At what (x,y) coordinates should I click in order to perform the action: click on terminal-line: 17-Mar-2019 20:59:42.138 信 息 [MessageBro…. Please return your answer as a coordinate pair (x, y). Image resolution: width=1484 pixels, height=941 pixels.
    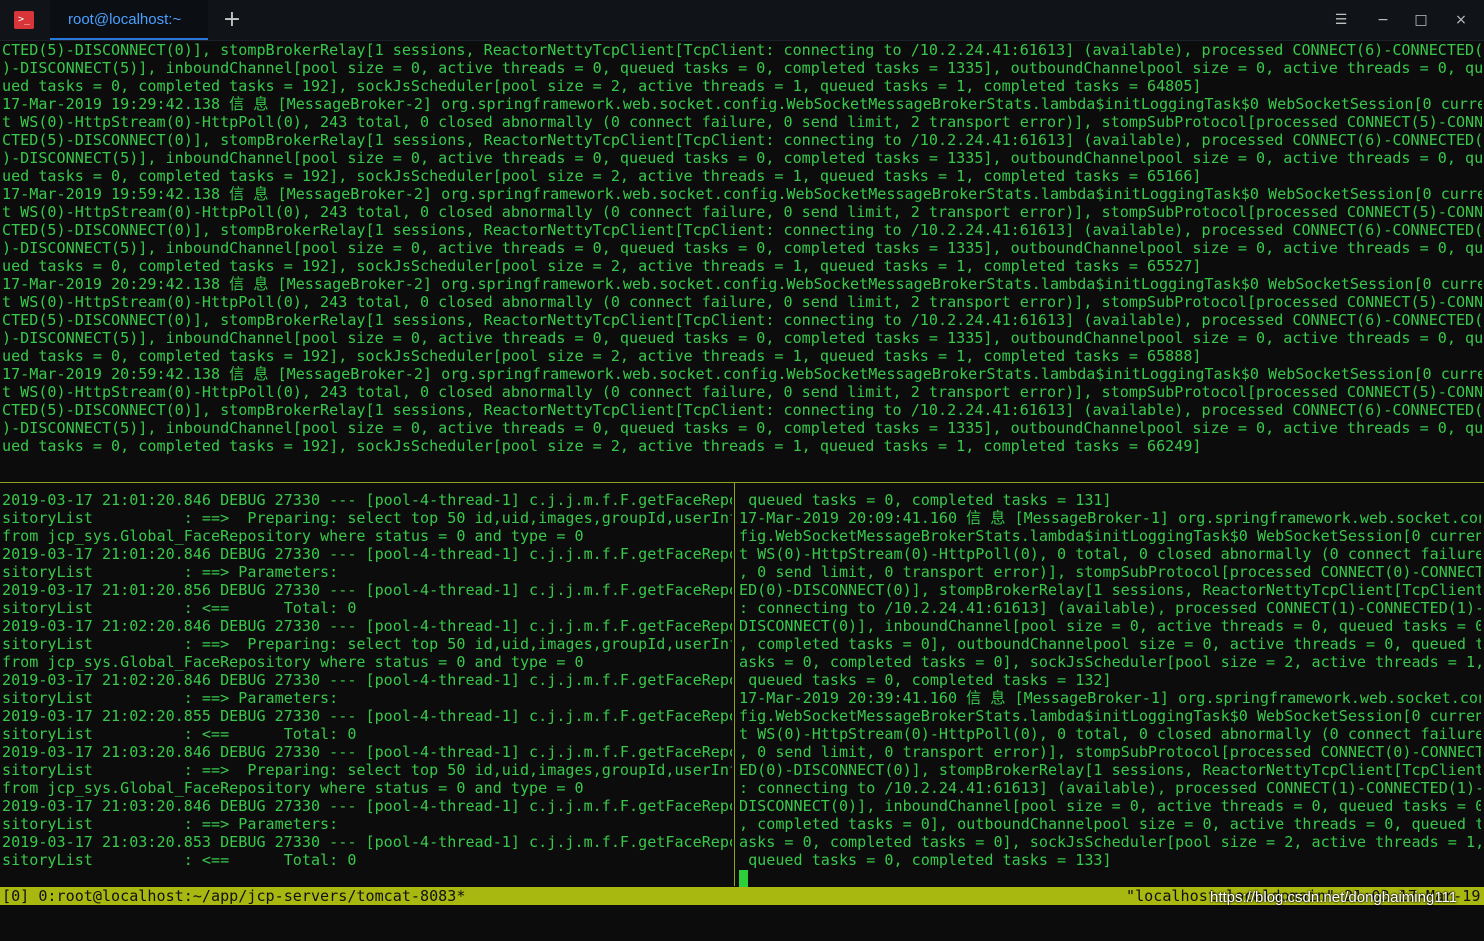
    Looking at the image, I should click on (742, 374).